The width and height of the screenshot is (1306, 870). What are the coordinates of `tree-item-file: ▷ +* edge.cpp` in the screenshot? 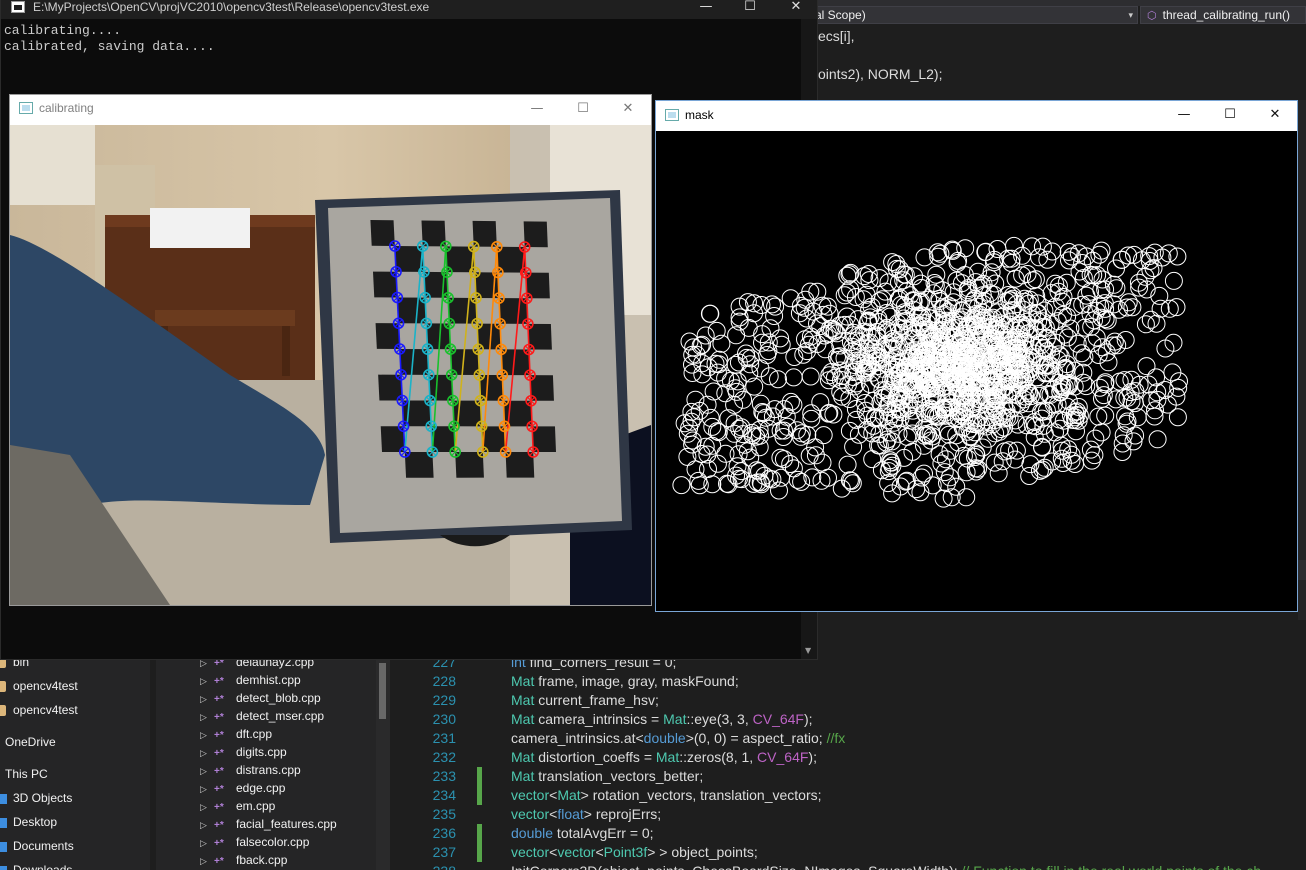 It's located at (242, 788).